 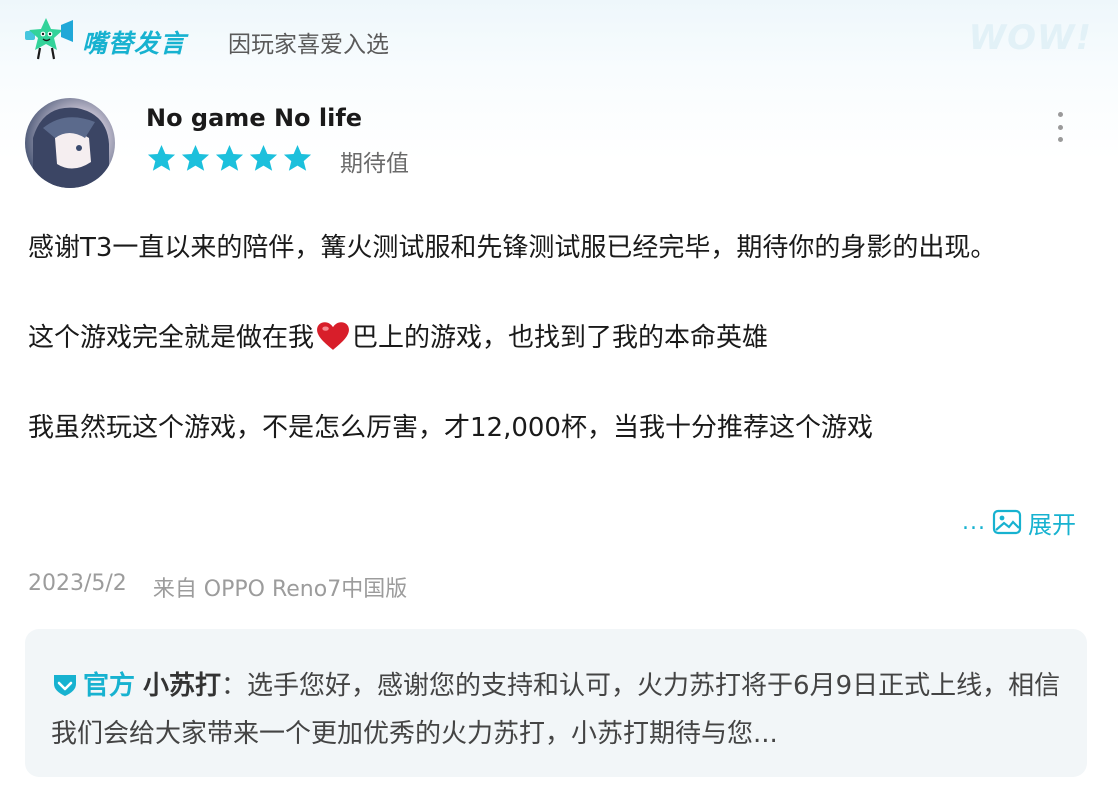 I want to click on post-device: 来自 OPPO Reno7中国版, so click(x=280, y=589).